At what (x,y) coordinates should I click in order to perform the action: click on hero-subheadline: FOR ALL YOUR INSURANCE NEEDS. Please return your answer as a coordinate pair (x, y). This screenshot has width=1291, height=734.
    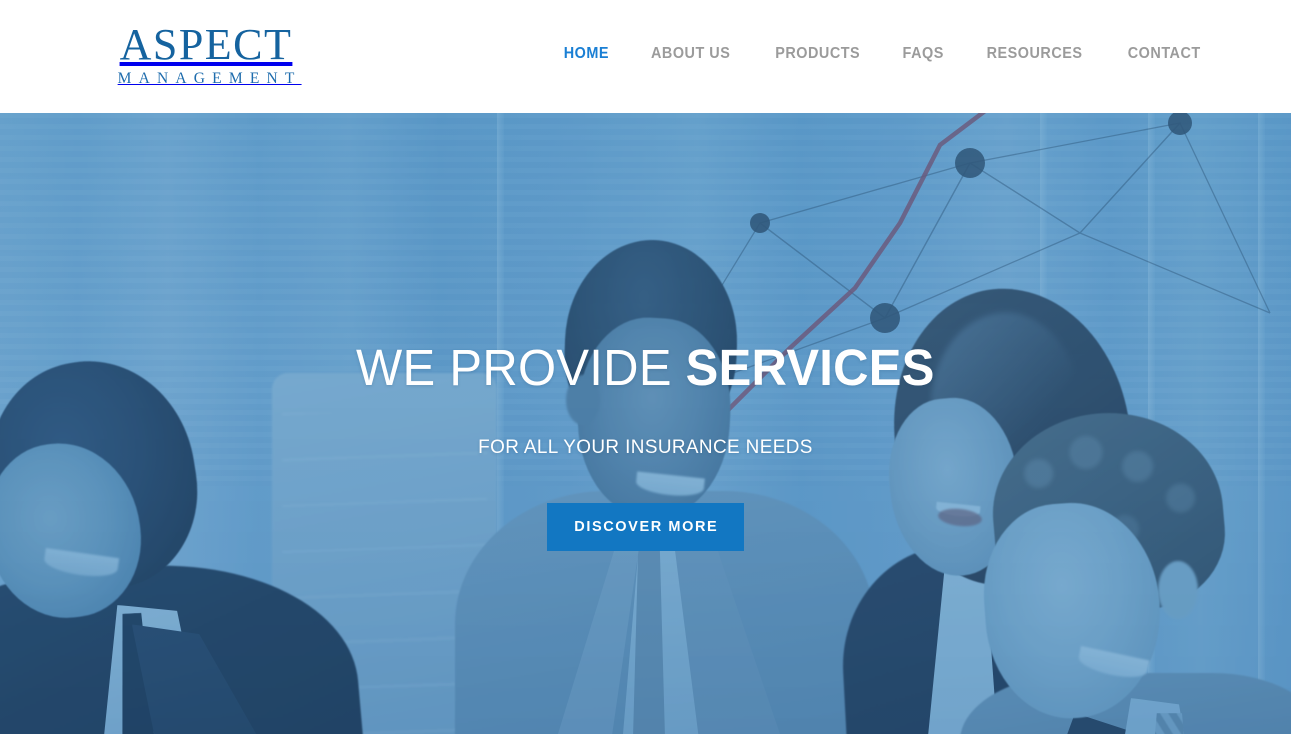
    Looking at the image, I should click on (645, 447).